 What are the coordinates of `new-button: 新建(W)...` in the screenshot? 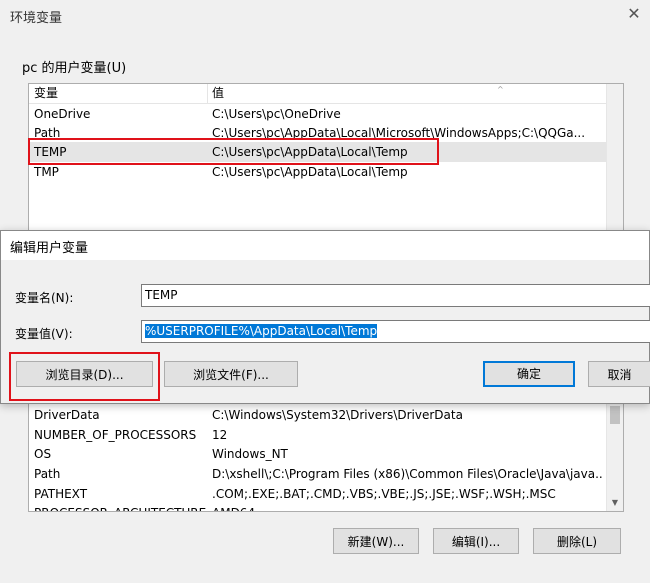 It's located at (376, 541).